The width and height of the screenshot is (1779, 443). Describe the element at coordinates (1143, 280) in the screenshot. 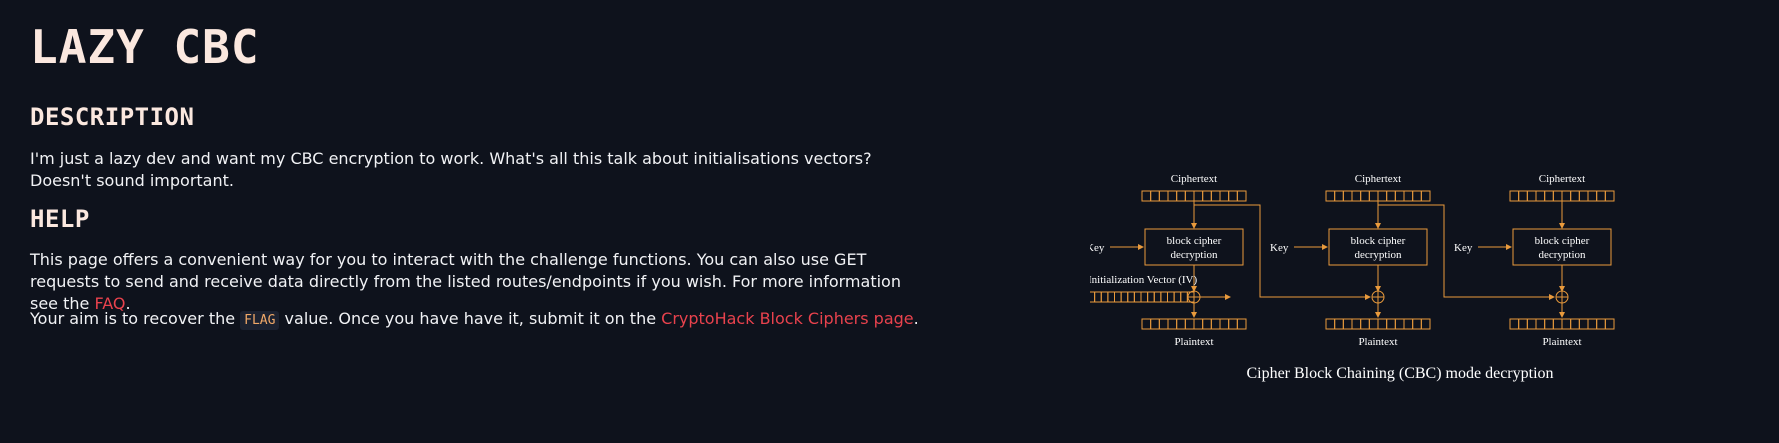

I see `iv-label: Initialization Vector (IV)` at that location.